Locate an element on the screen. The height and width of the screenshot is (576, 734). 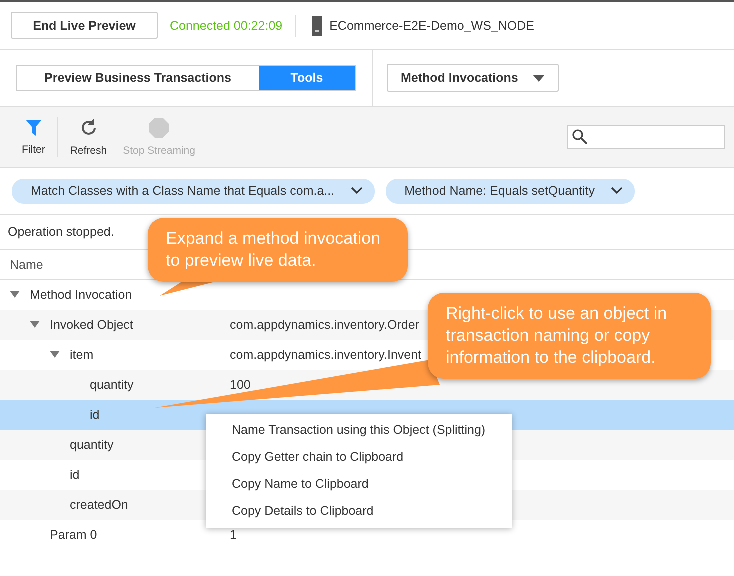
tree-node: Param 0 is located at coordinates (102, 535).